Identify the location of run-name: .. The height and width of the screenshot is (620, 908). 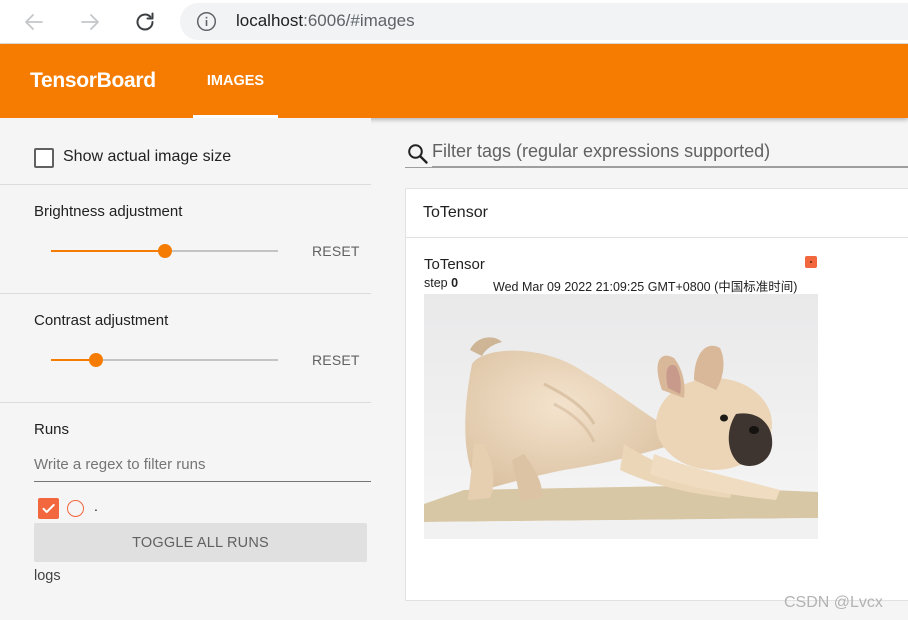
(96, 506).